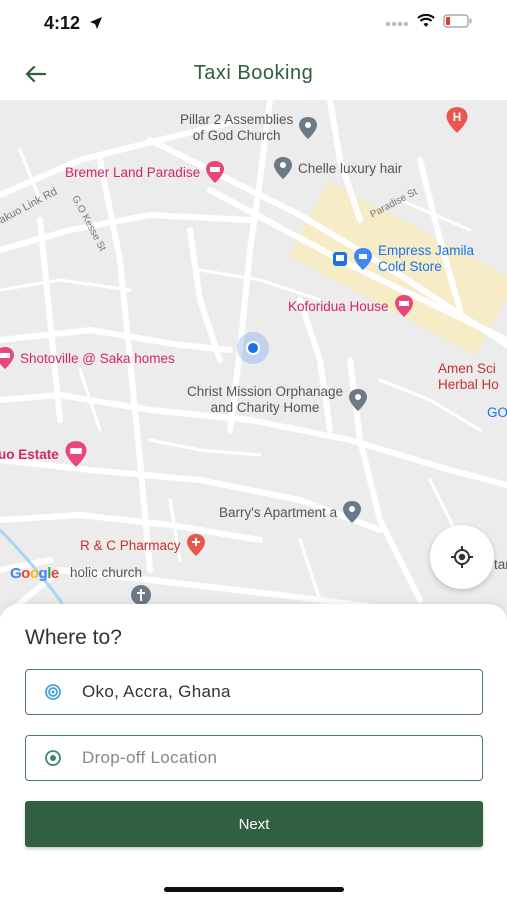  I want to click on battery-icon, so click(458, 23).